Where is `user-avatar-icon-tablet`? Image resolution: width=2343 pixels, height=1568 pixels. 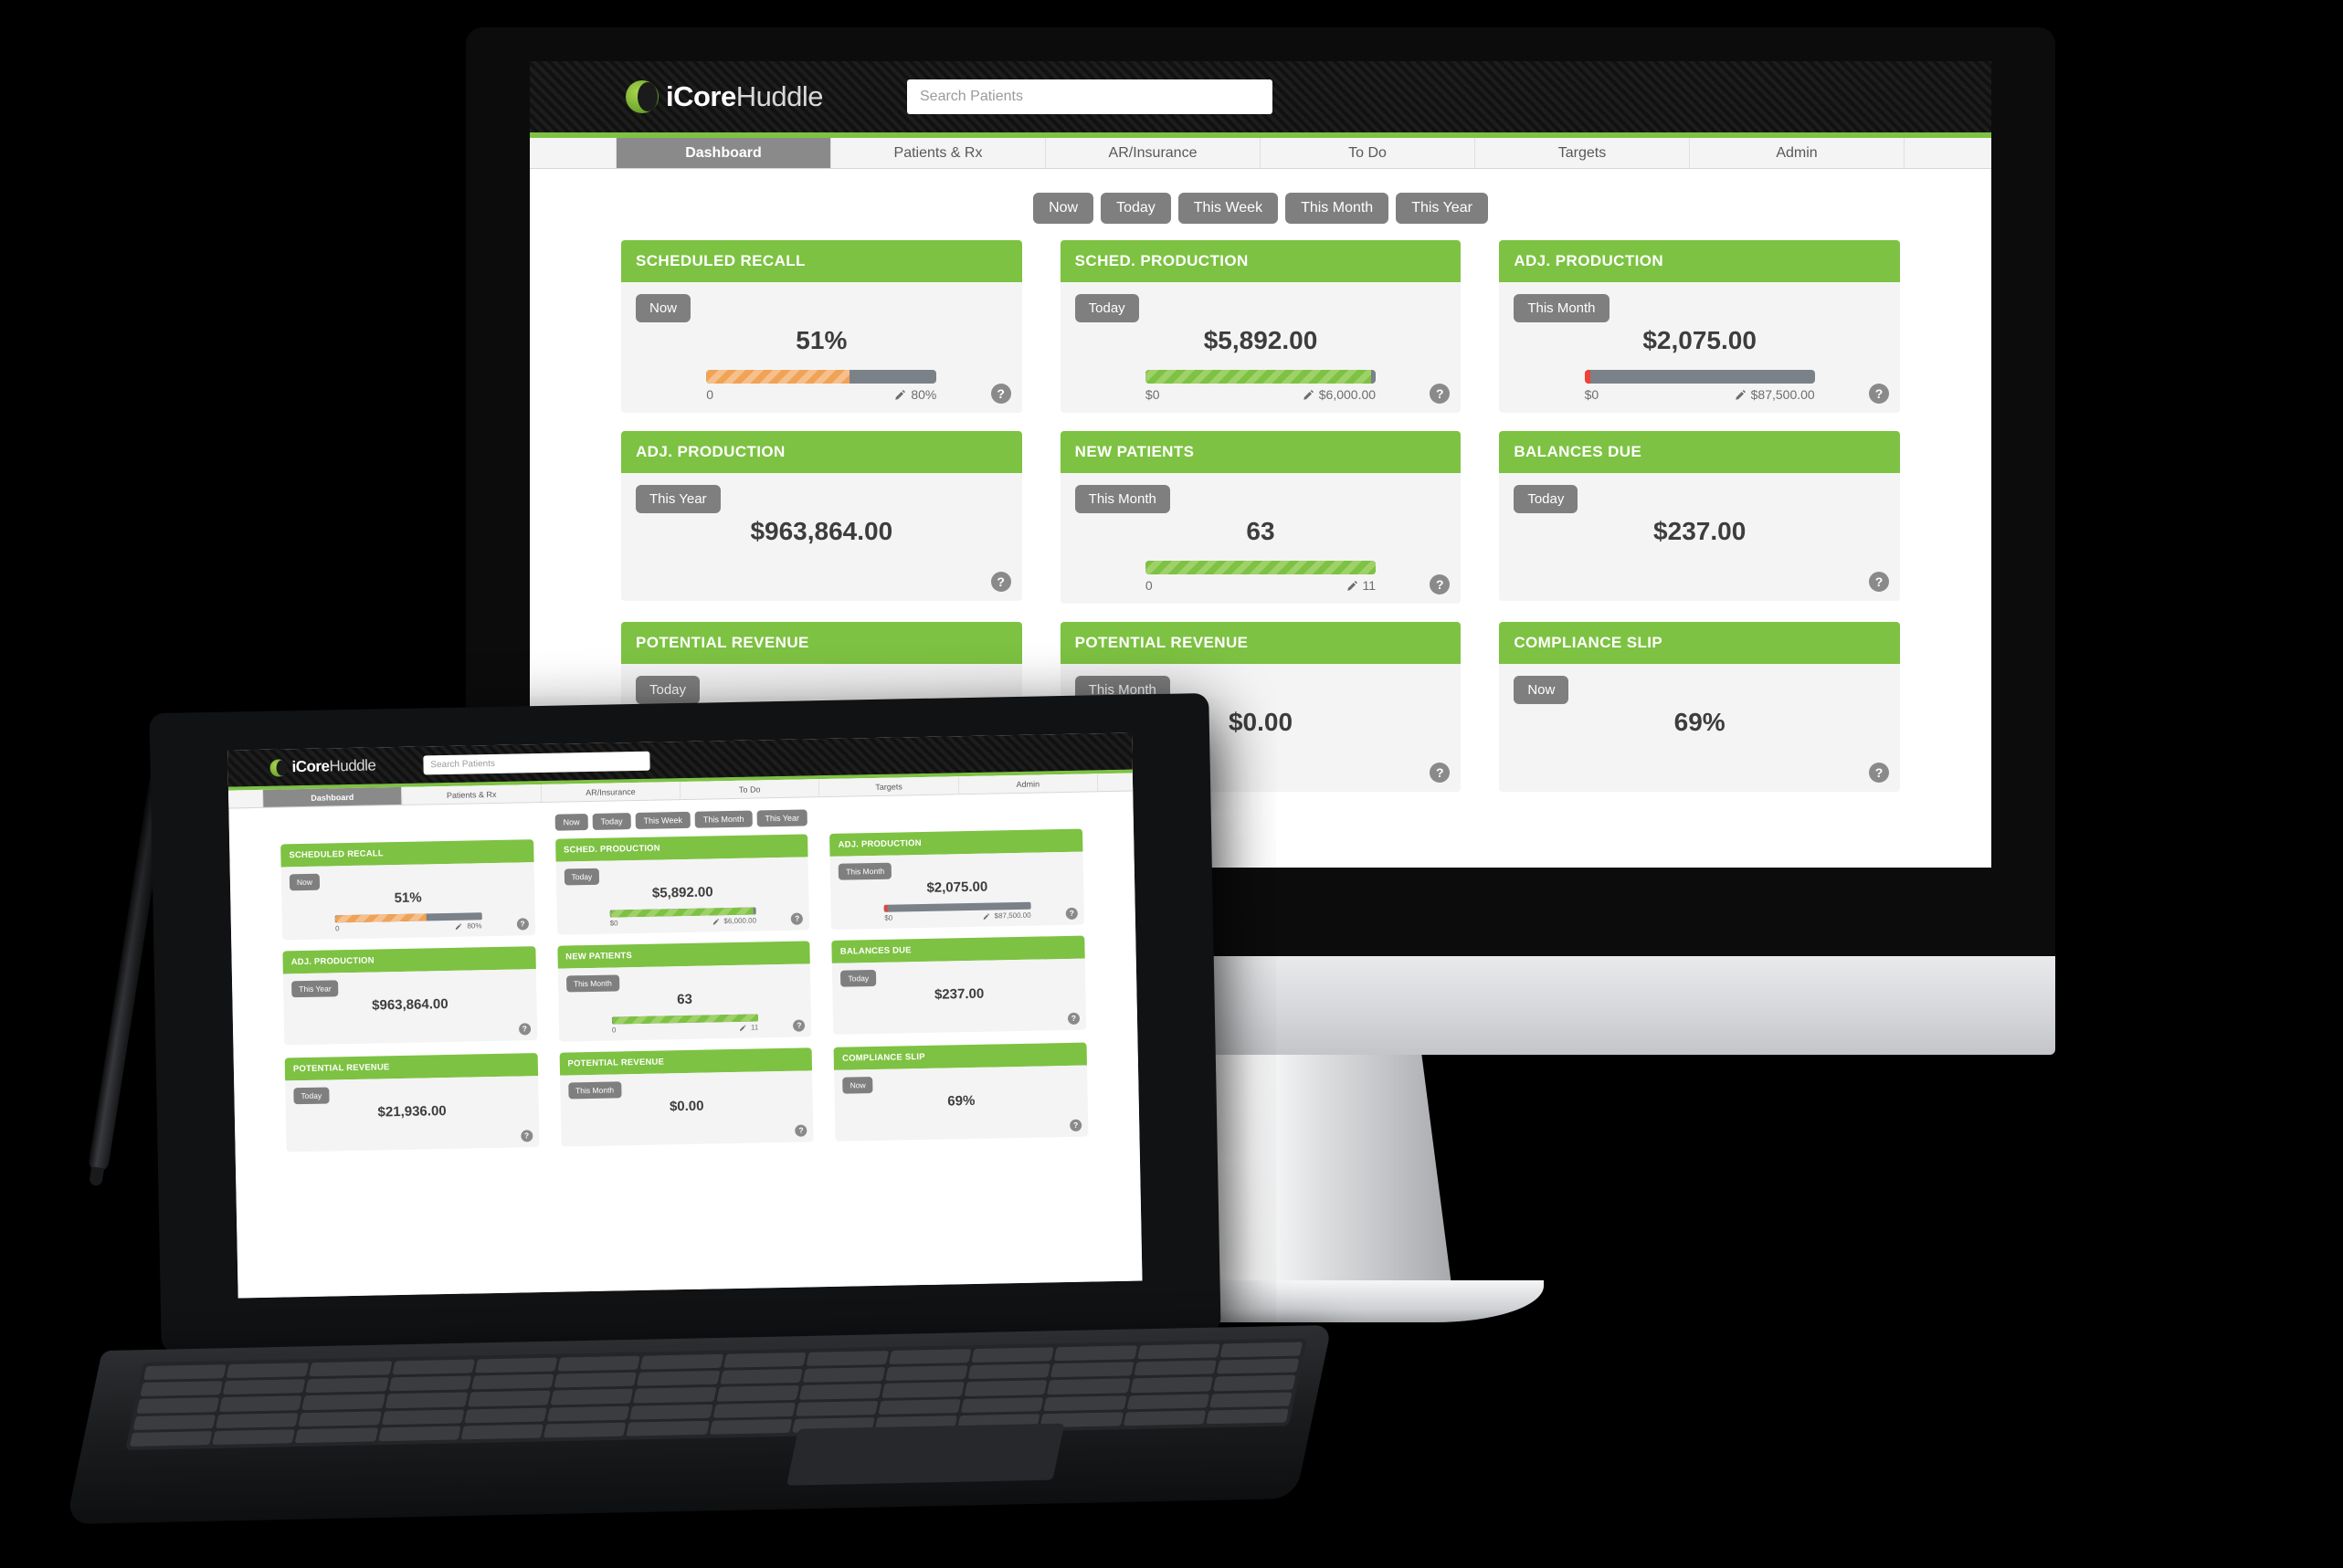 user-avatar-icon-tablet is located at coordinates (1078, 752).